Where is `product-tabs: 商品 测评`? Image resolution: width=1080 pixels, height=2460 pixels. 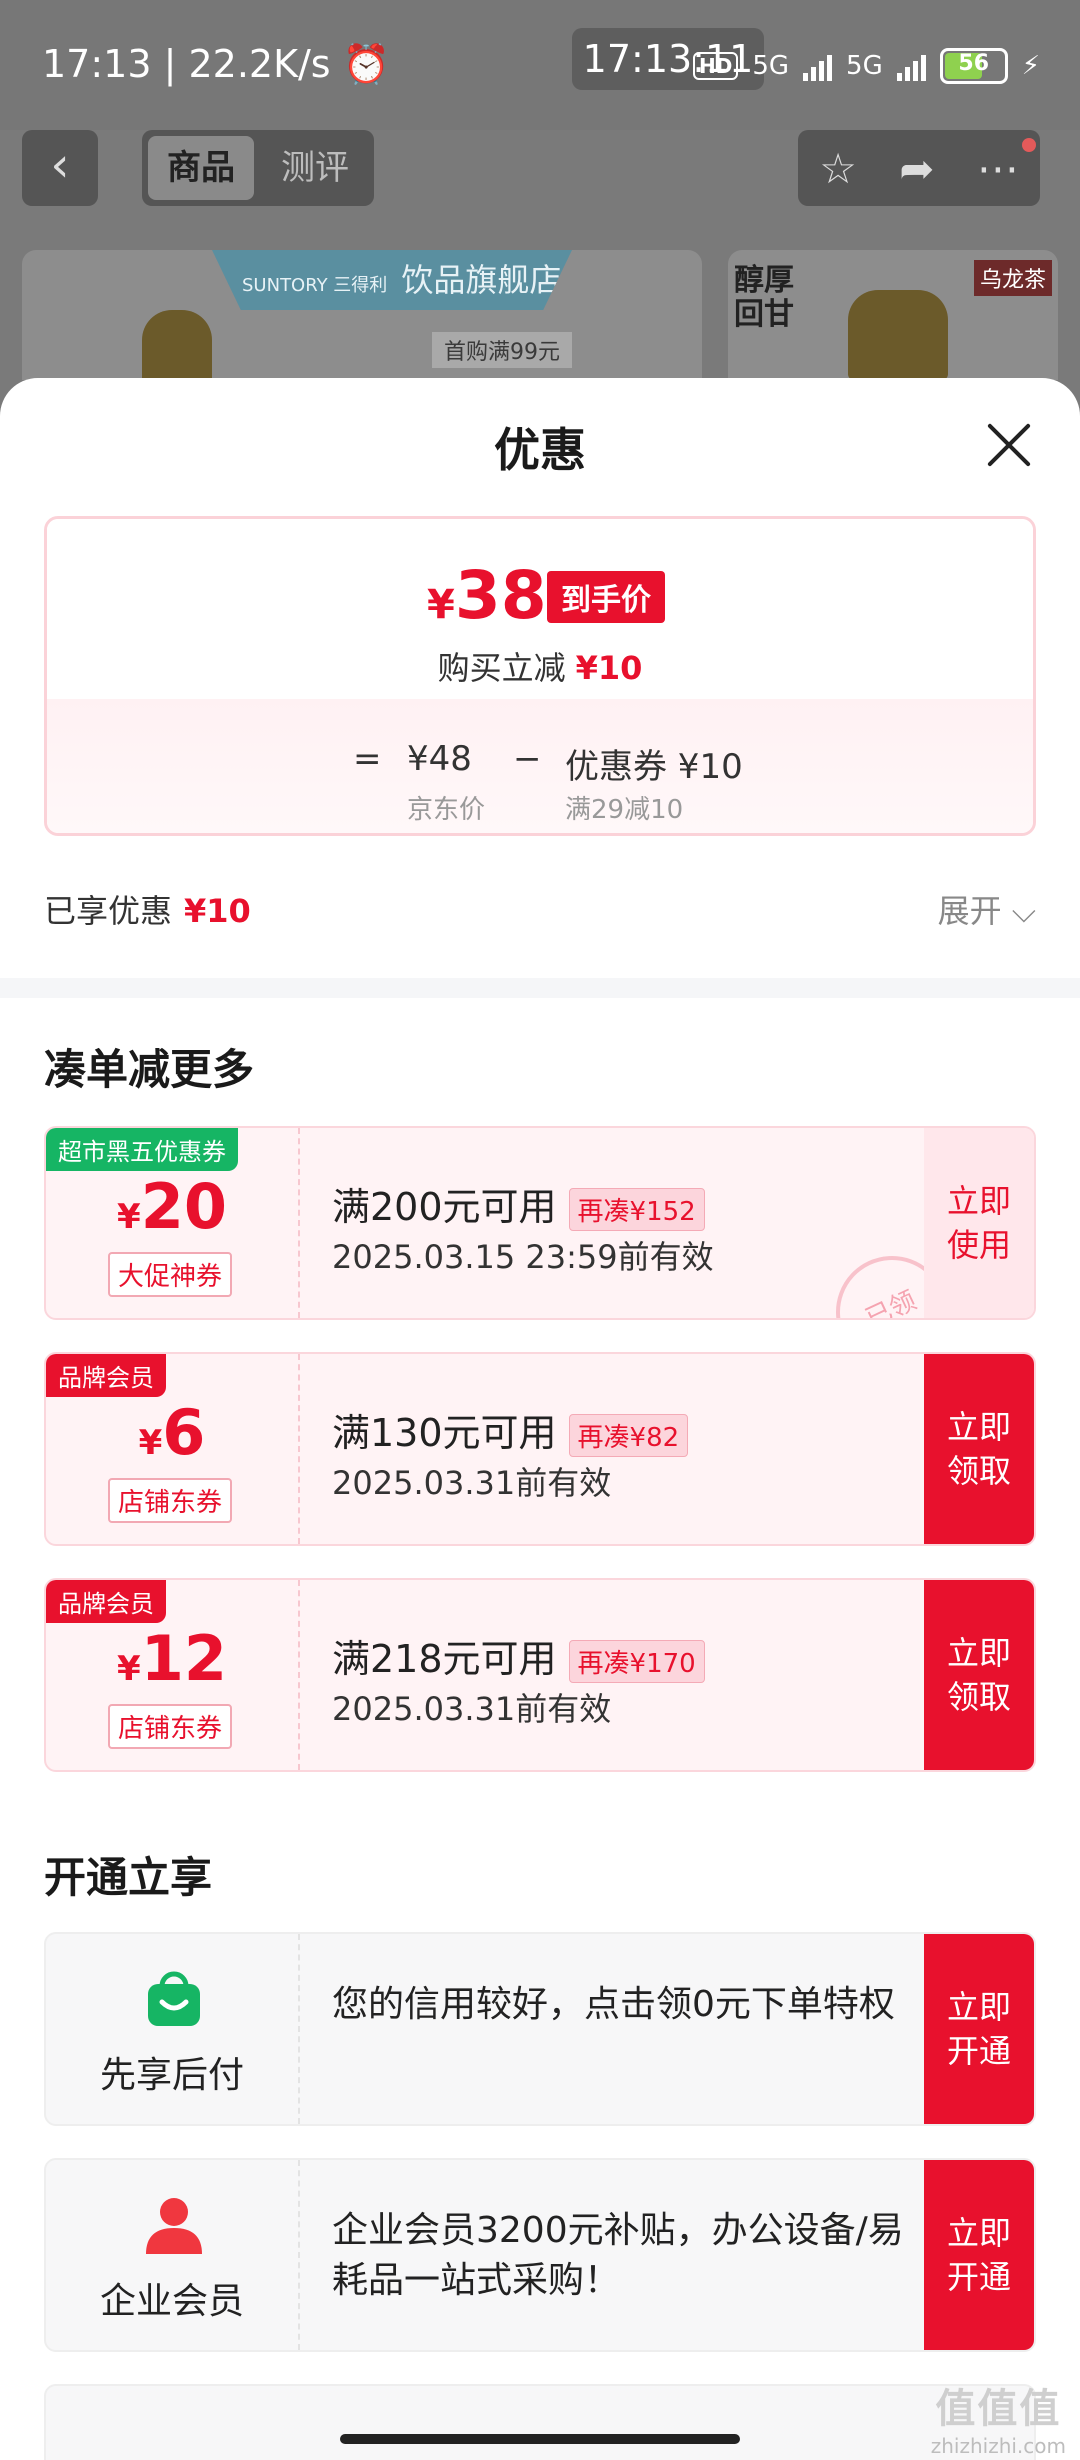 product-tabs: 商品 测评 is located at coordinates (258, 168).